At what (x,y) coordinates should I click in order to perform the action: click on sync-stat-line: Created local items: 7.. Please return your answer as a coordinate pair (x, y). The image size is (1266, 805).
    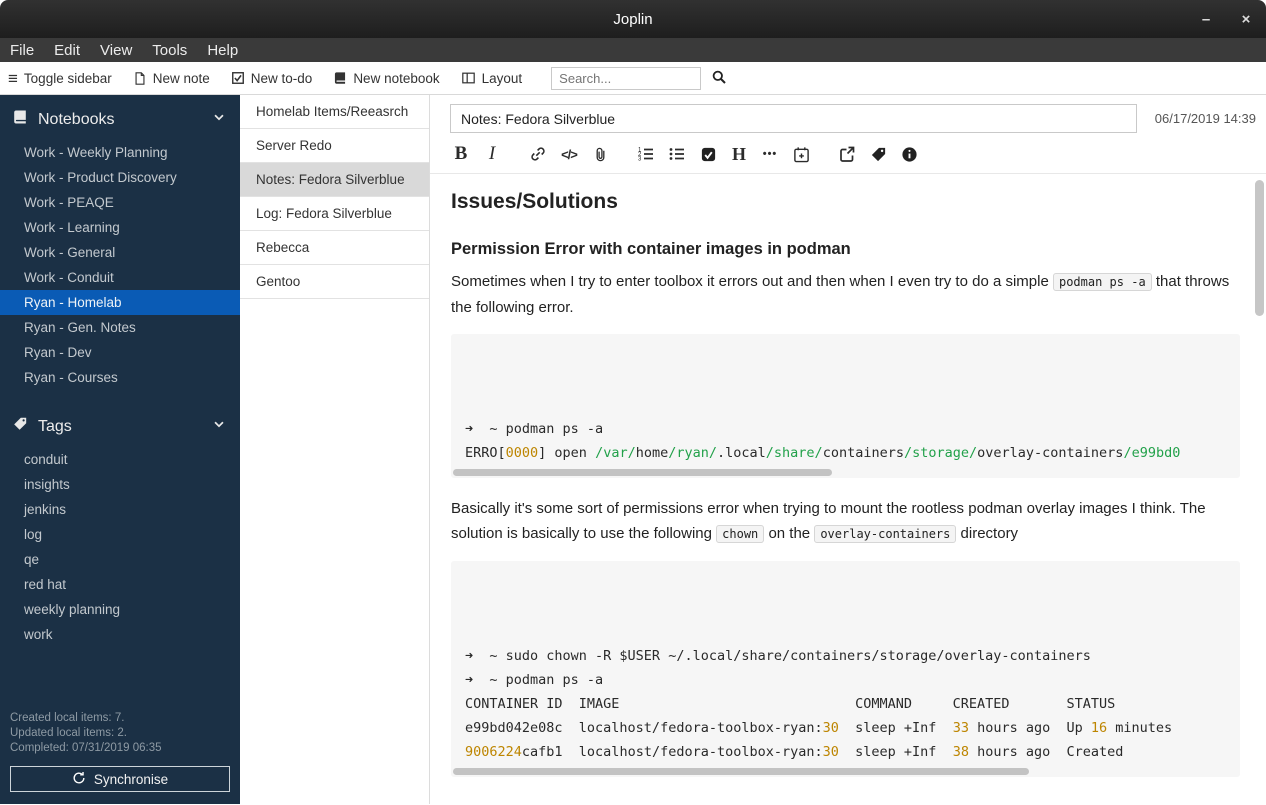
    Looking at the image, I should click on (67, 718).